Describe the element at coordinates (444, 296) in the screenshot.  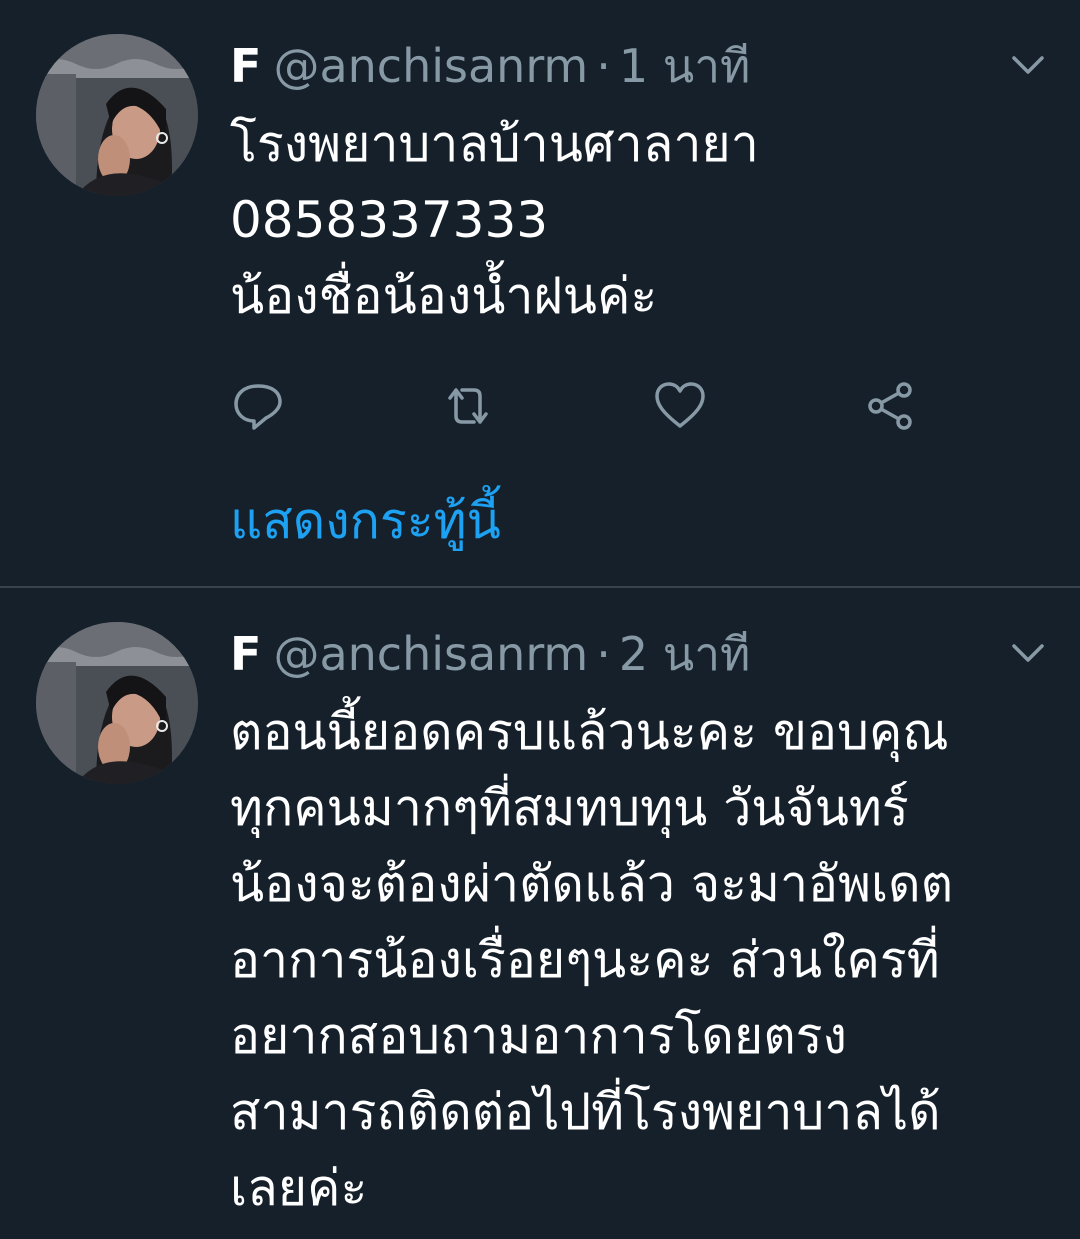
I see `tweet-line: น้องชื่อน้องน้ำฝนค่ะ` at that location.